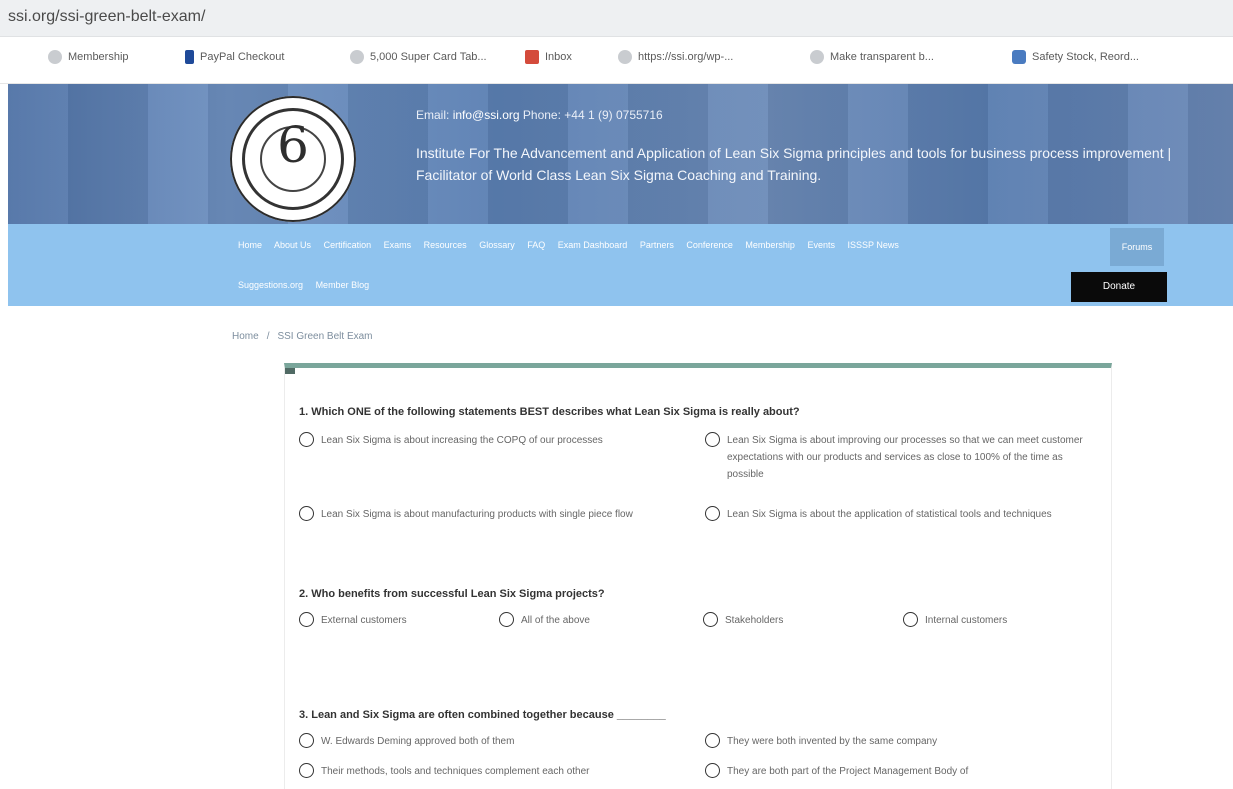 This screenshot has height=789, width=1233. I want to click on paypal-icon, so click(189, 57).